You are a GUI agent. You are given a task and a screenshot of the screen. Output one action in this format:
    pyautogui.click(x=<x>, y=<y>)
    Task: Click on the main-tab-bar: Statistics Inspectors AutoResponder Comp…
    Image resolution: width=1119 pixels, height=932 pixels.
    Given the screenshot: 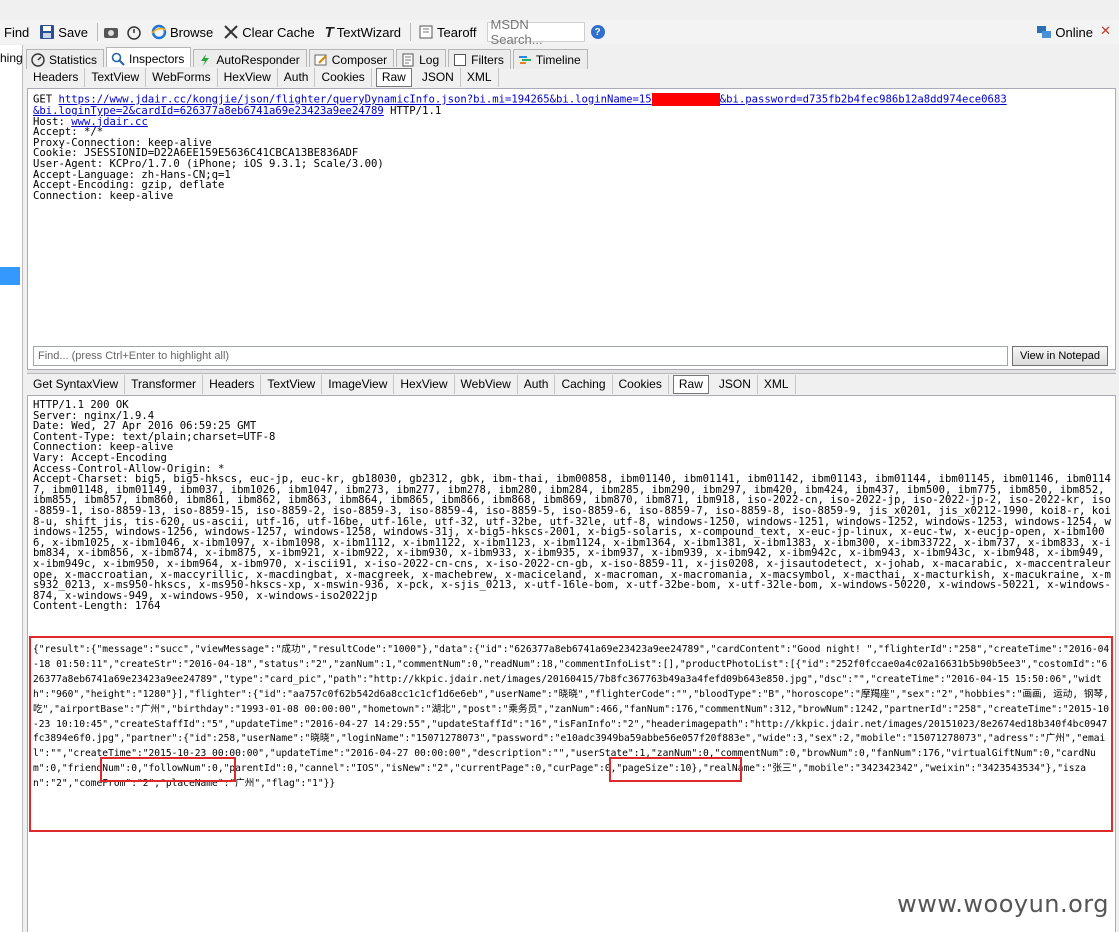 What is the action you would take?
    pyautogui.click(x=308, y=58)
    